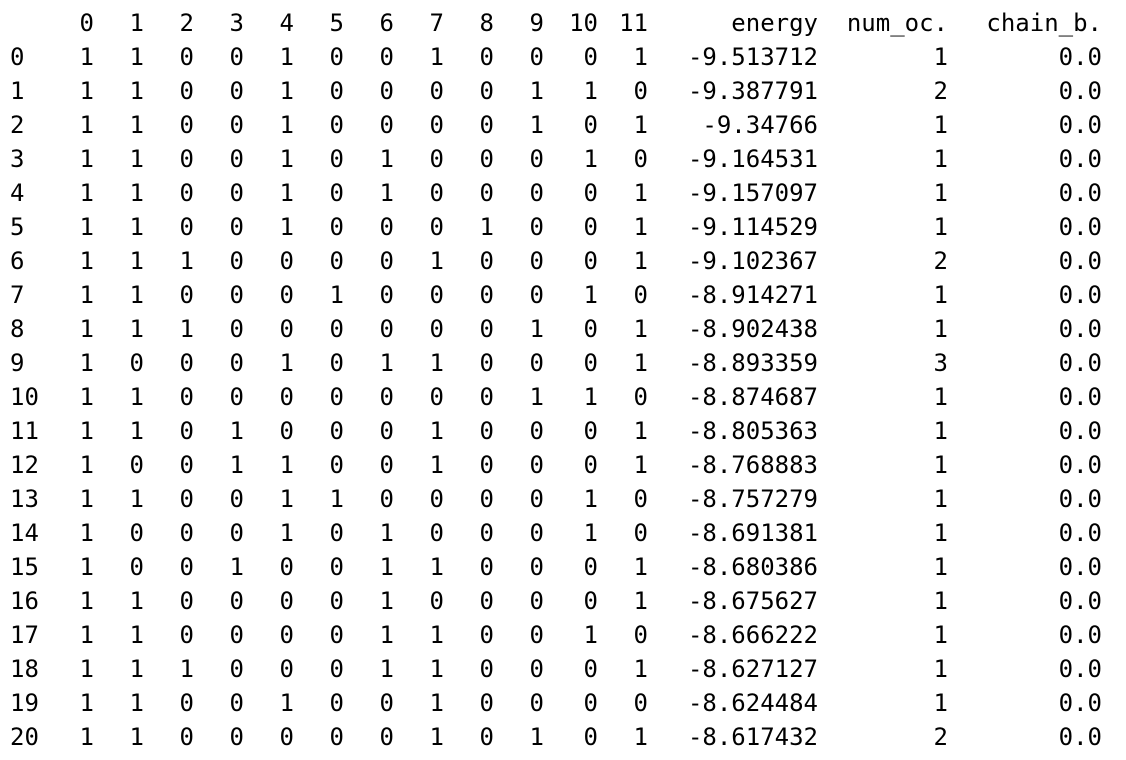 Image resolution: width=1126 pixels, height=760 pixels. What do you see at coordinates (17, 91) in the screenshot?
I see `row-index: 1` at bounding box center [17, 91].